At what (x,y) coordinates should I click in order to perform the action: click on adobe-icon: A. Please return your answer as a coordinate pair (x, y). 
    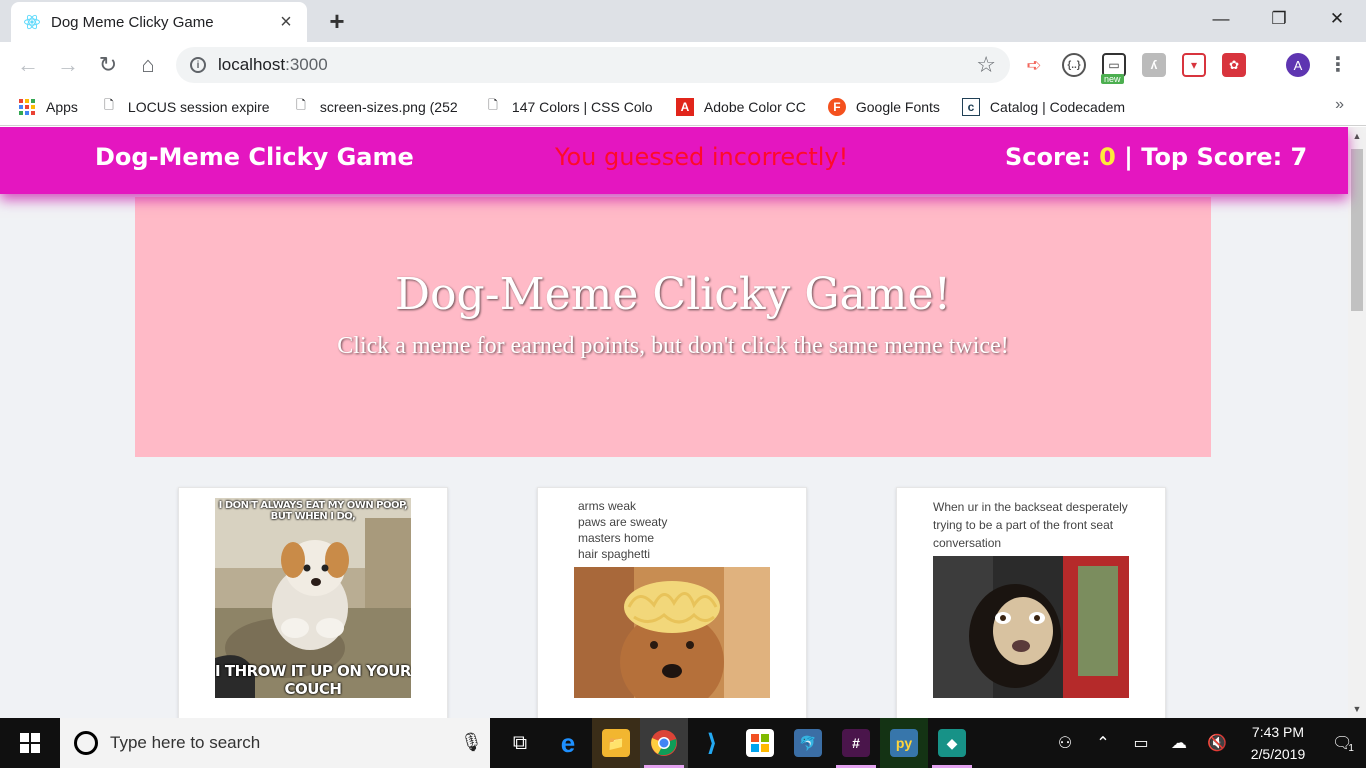
    Looking at the image, I should click on (684, 106).